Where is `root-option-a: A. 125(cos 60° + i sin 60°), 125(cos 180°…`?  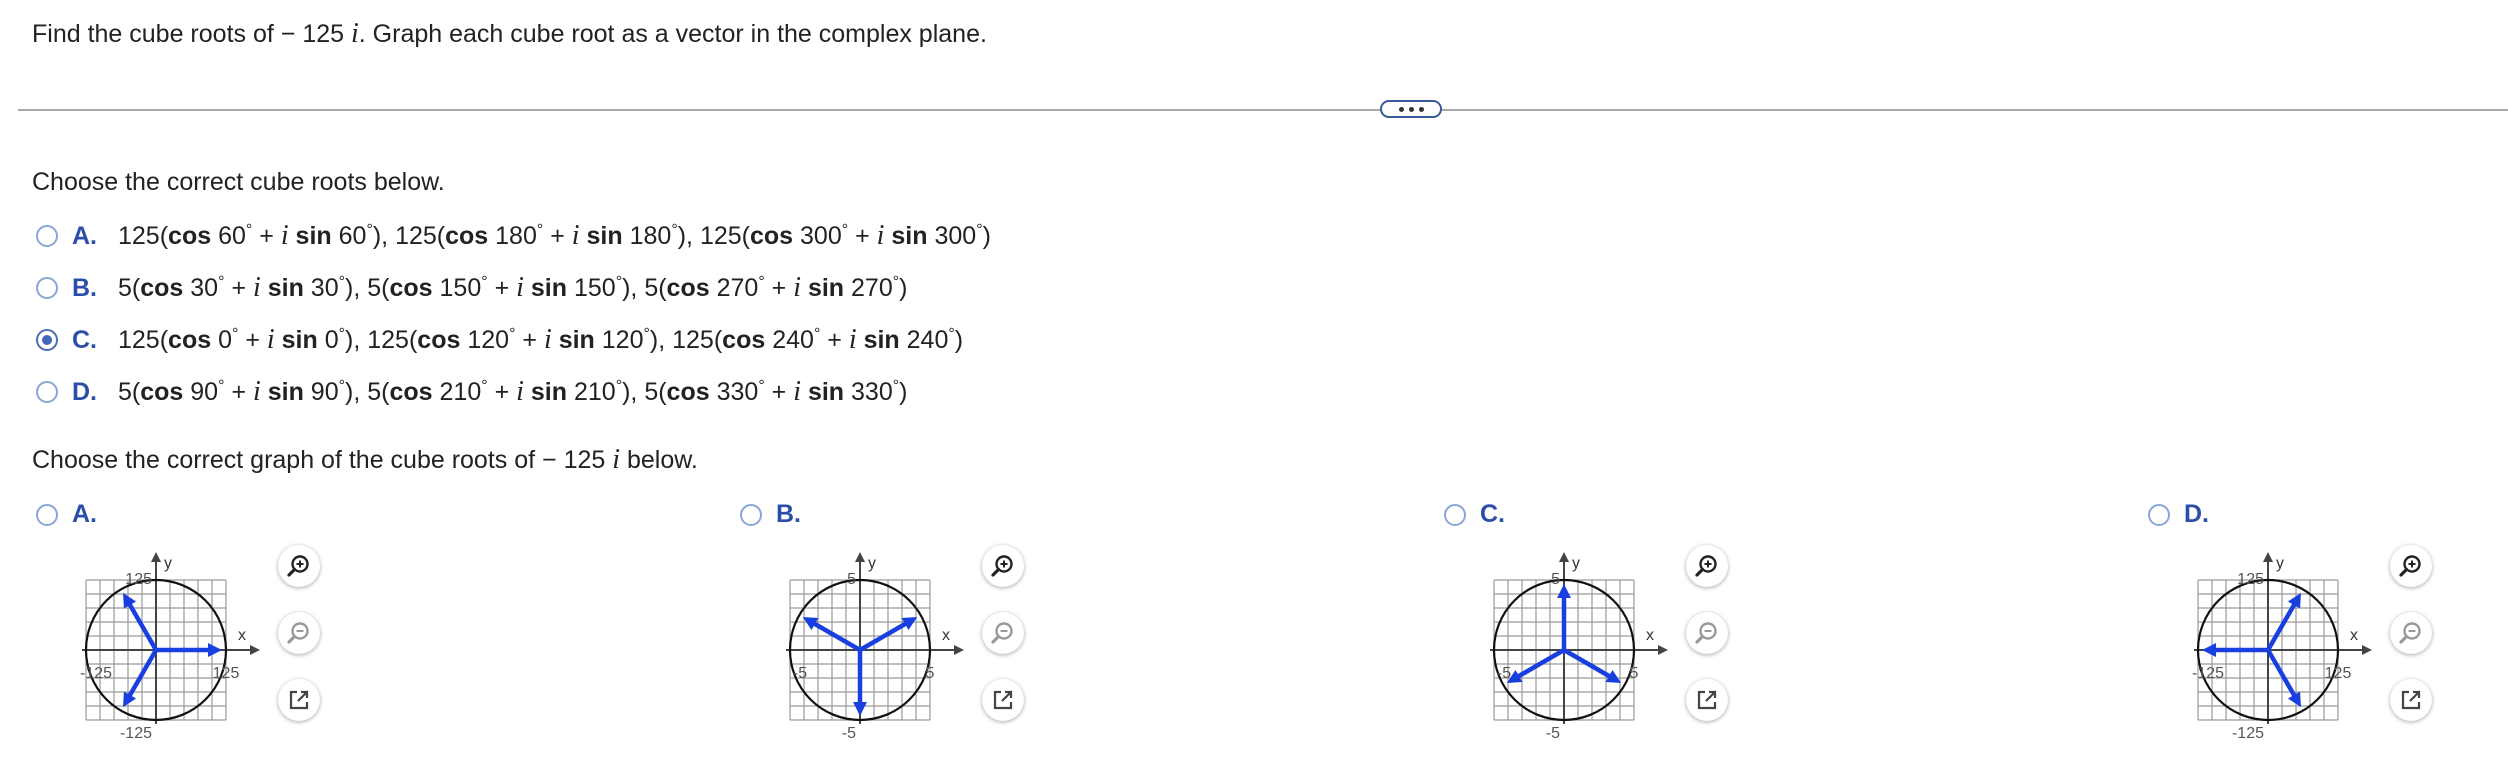 root-option-a: A. 125(cos 60° + i sin 60°), 125(cos 180°… is located at coordinates (513, 236).